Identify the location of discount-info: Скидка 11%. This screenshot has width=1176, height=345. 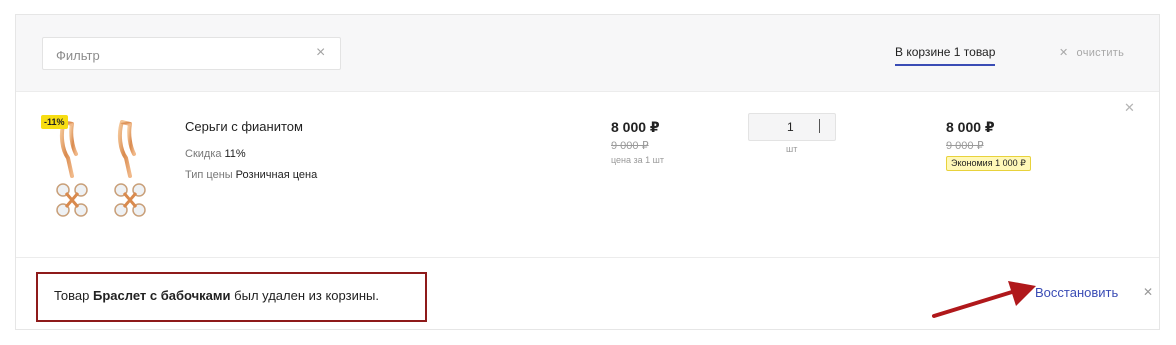
(215, 154).